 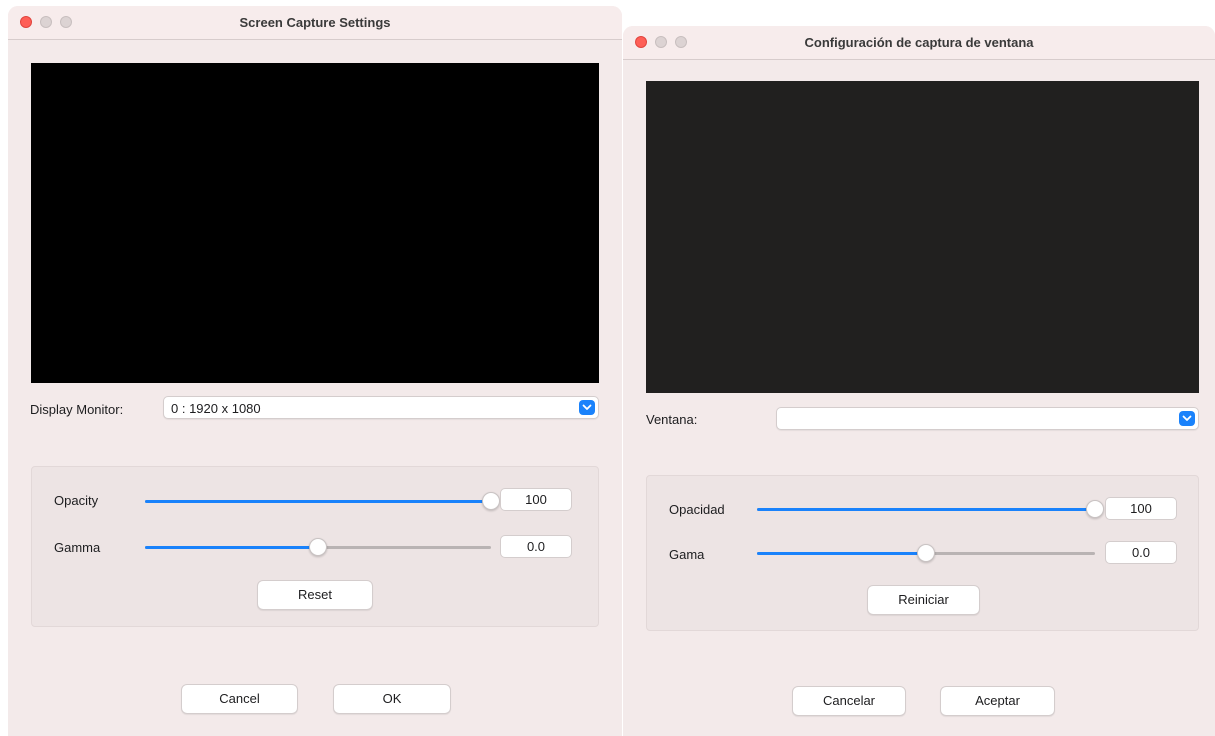 I want to click on display-monitor-value: 0 : 1920 x 1080, so click(x=216, y=408).